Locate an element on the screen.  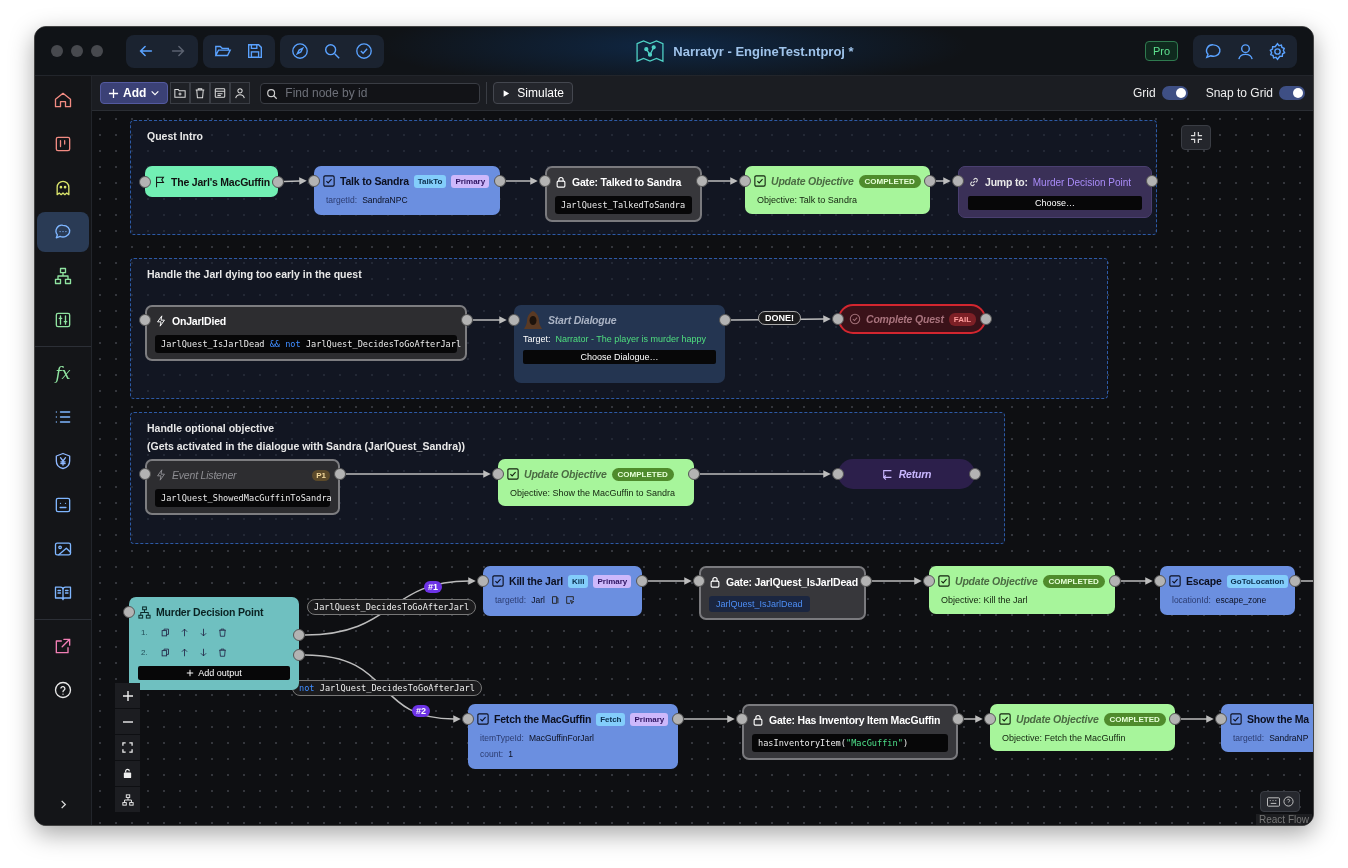
keyboard-icon is located at coordinates (1273, 801).